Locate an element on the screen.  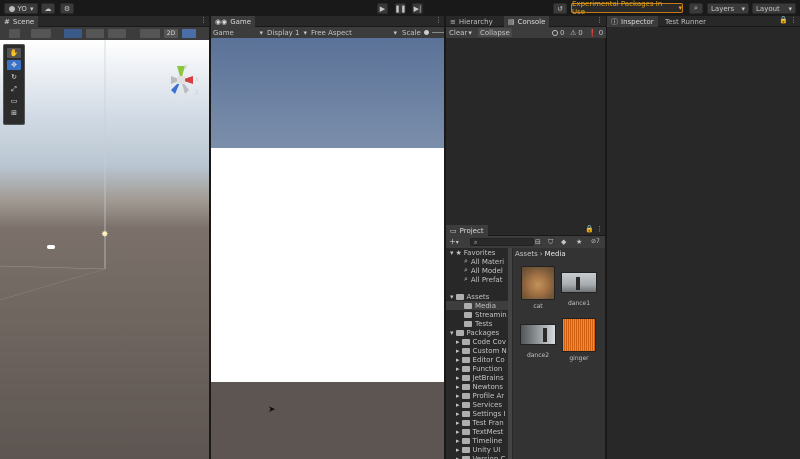
tree-package-item: ▸ JetBrains is located at coordinates (480, 377).